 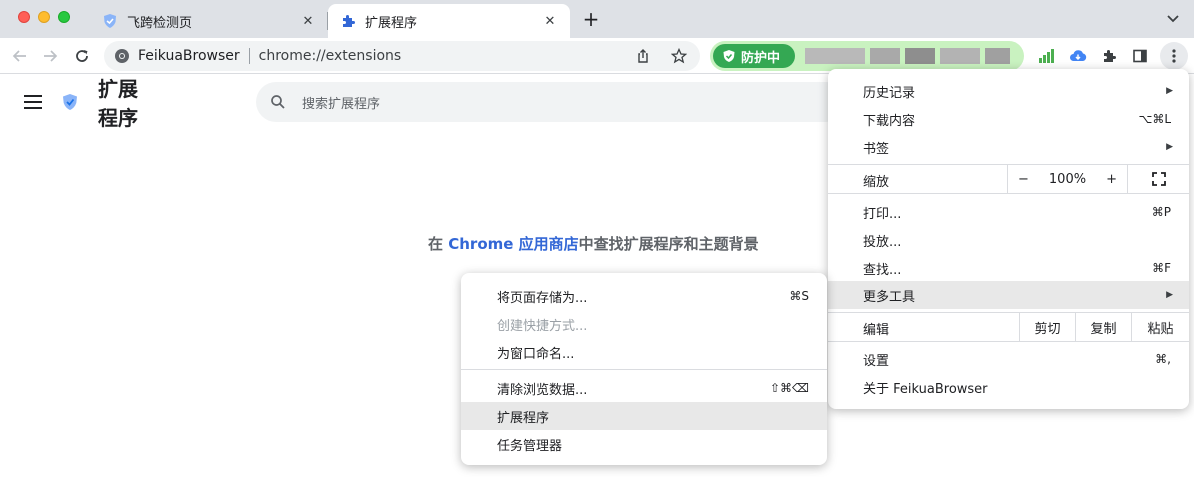 What do you see at coordinates (644, 388) in the screenshot?
I see `submenu-item-clear-data: 清除浏览数据... ⇧⌘⌫` at bounding box center [644, 388].